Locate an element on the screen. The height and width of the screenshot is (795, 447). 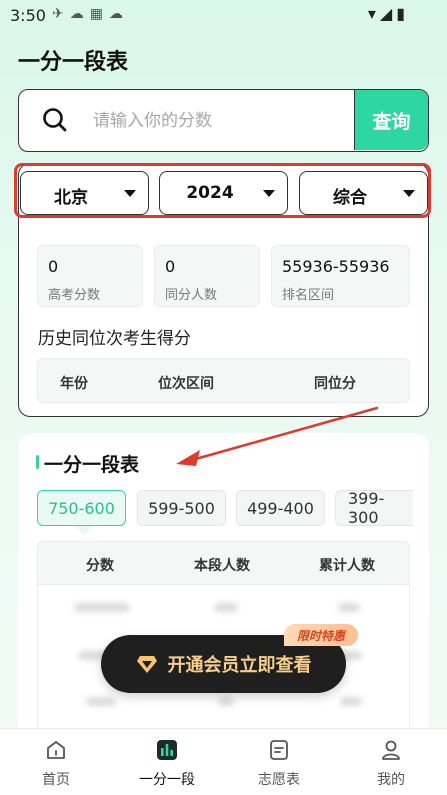
system-icons: ▾◢▮ is located at coordinates (388, 13).